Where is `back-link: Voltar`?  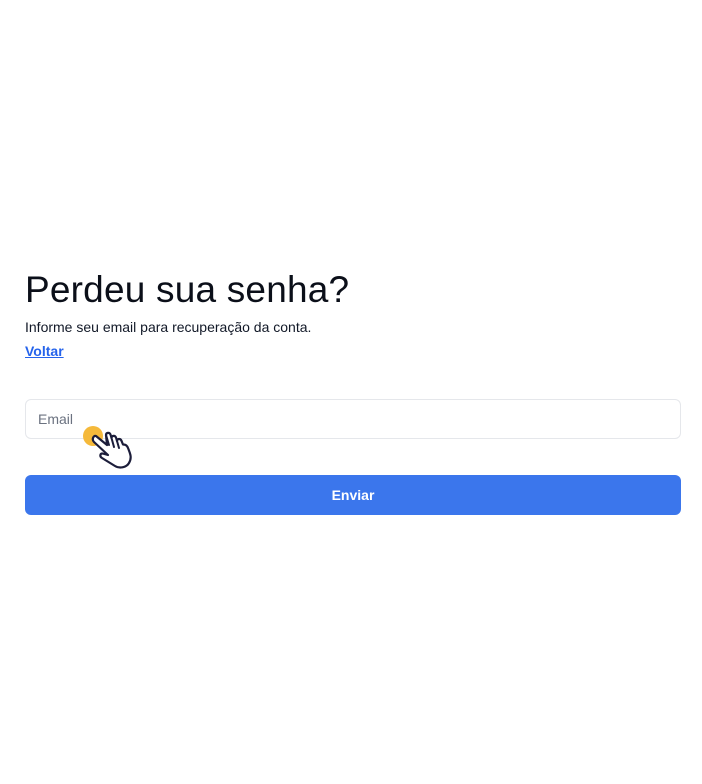 back-link: Voltar is located at coordinates (44, 351).